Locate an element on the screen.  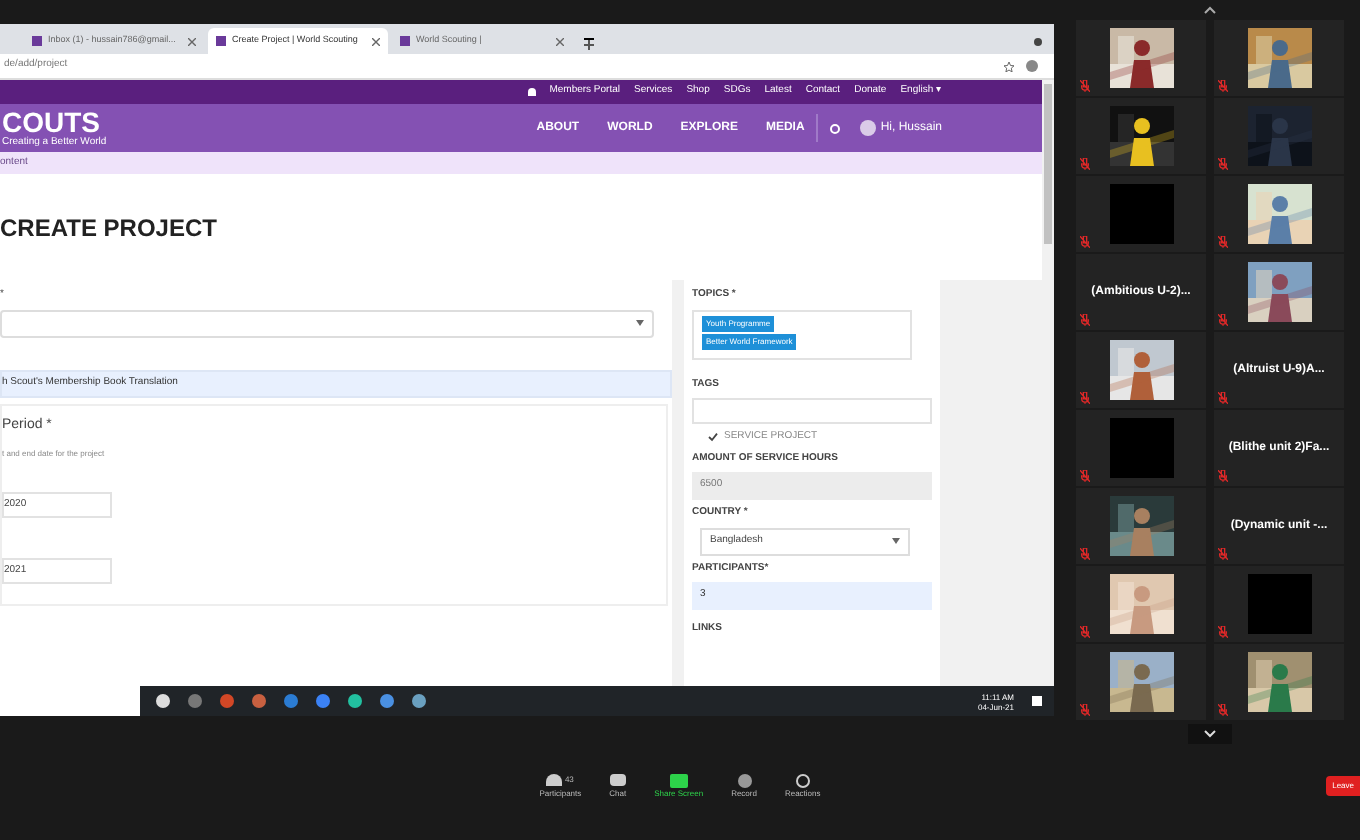
tags-field is located at coordinates (812, 411).